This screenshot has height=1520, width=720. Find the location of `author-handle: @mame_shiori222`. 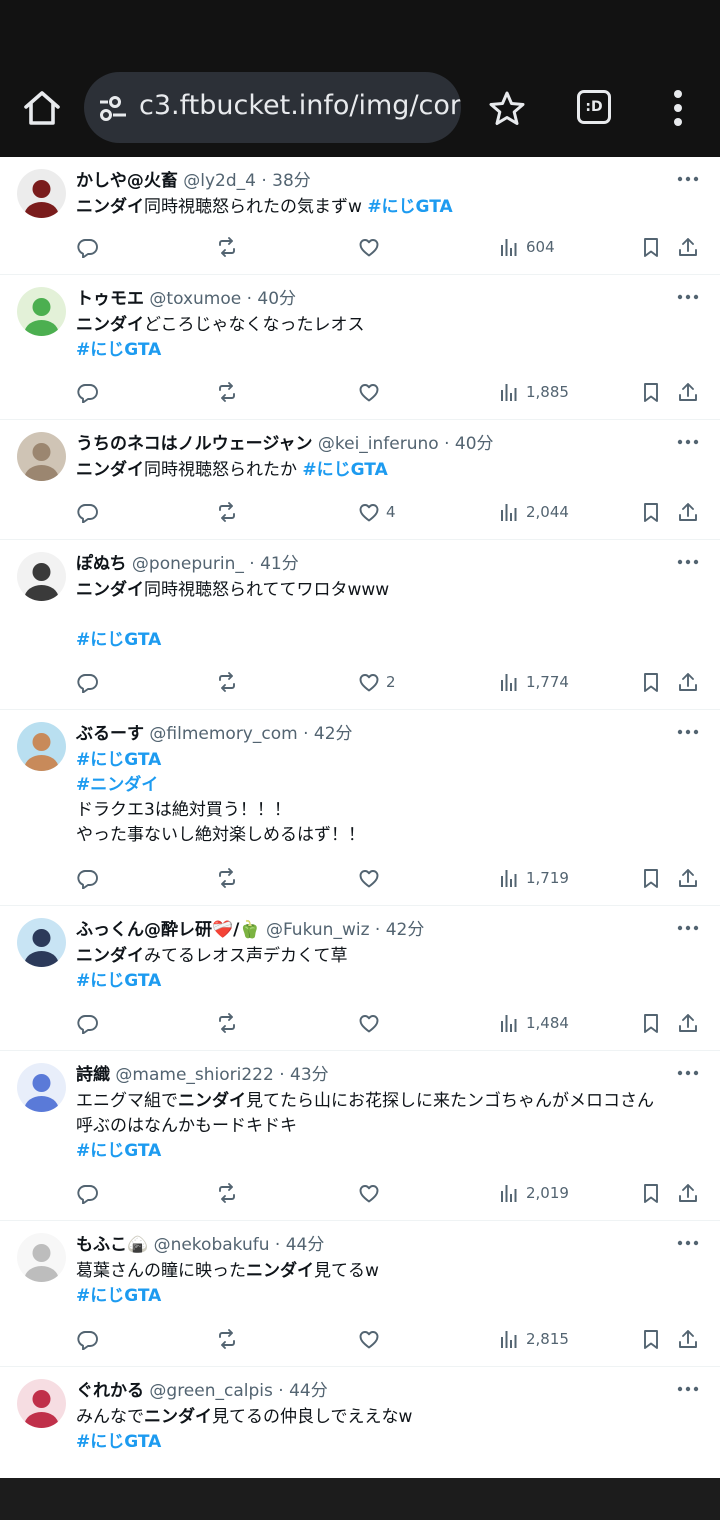

author-handle: @mame_shiori222 is located at coordinates (191, 1075).